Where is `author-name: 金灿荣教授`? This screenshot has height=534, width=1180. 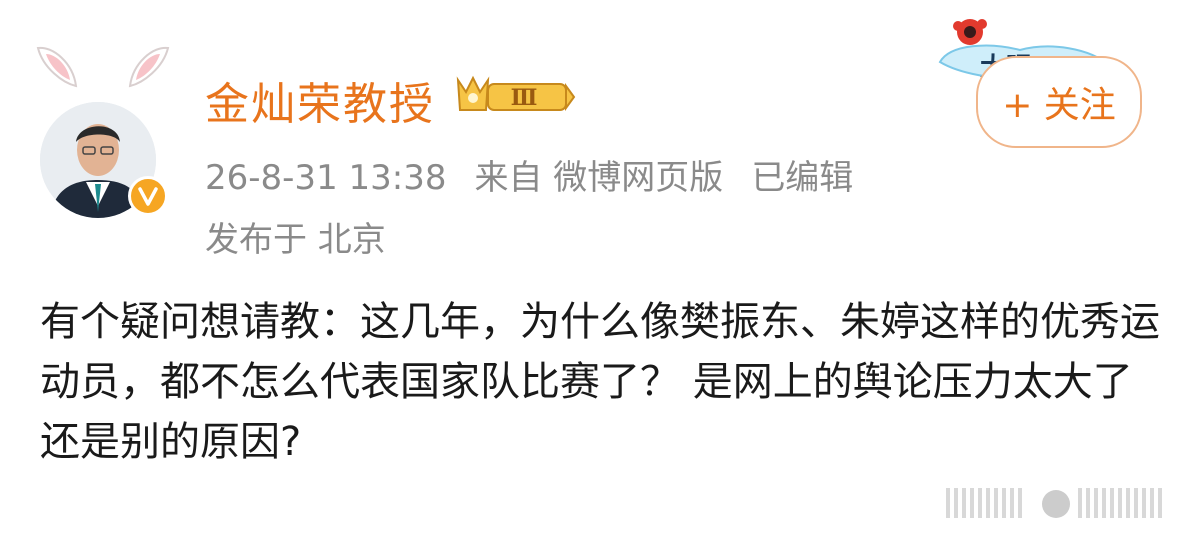
author-name: 金灿荣教授 is located at coordinates (320, 100).